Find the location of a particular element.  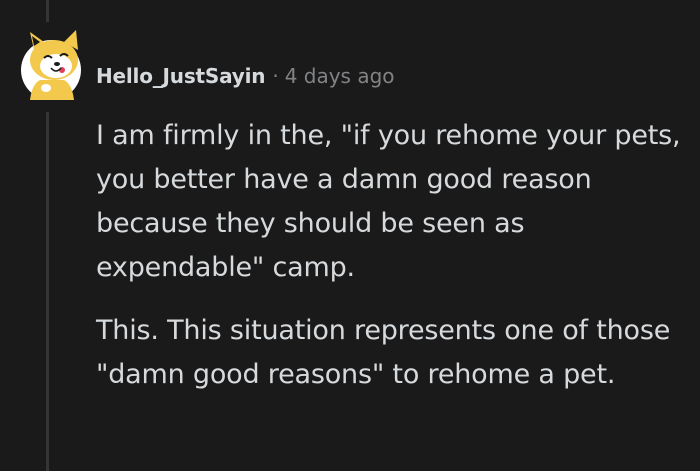

thread-line-lower is located at coordinates (47, 291).